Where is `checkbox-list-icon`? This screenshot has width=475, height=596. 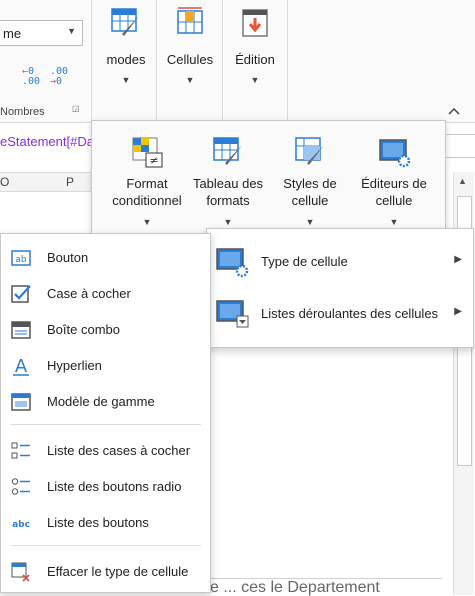 checkbox-list-icon is located at coordinates (20, 450).